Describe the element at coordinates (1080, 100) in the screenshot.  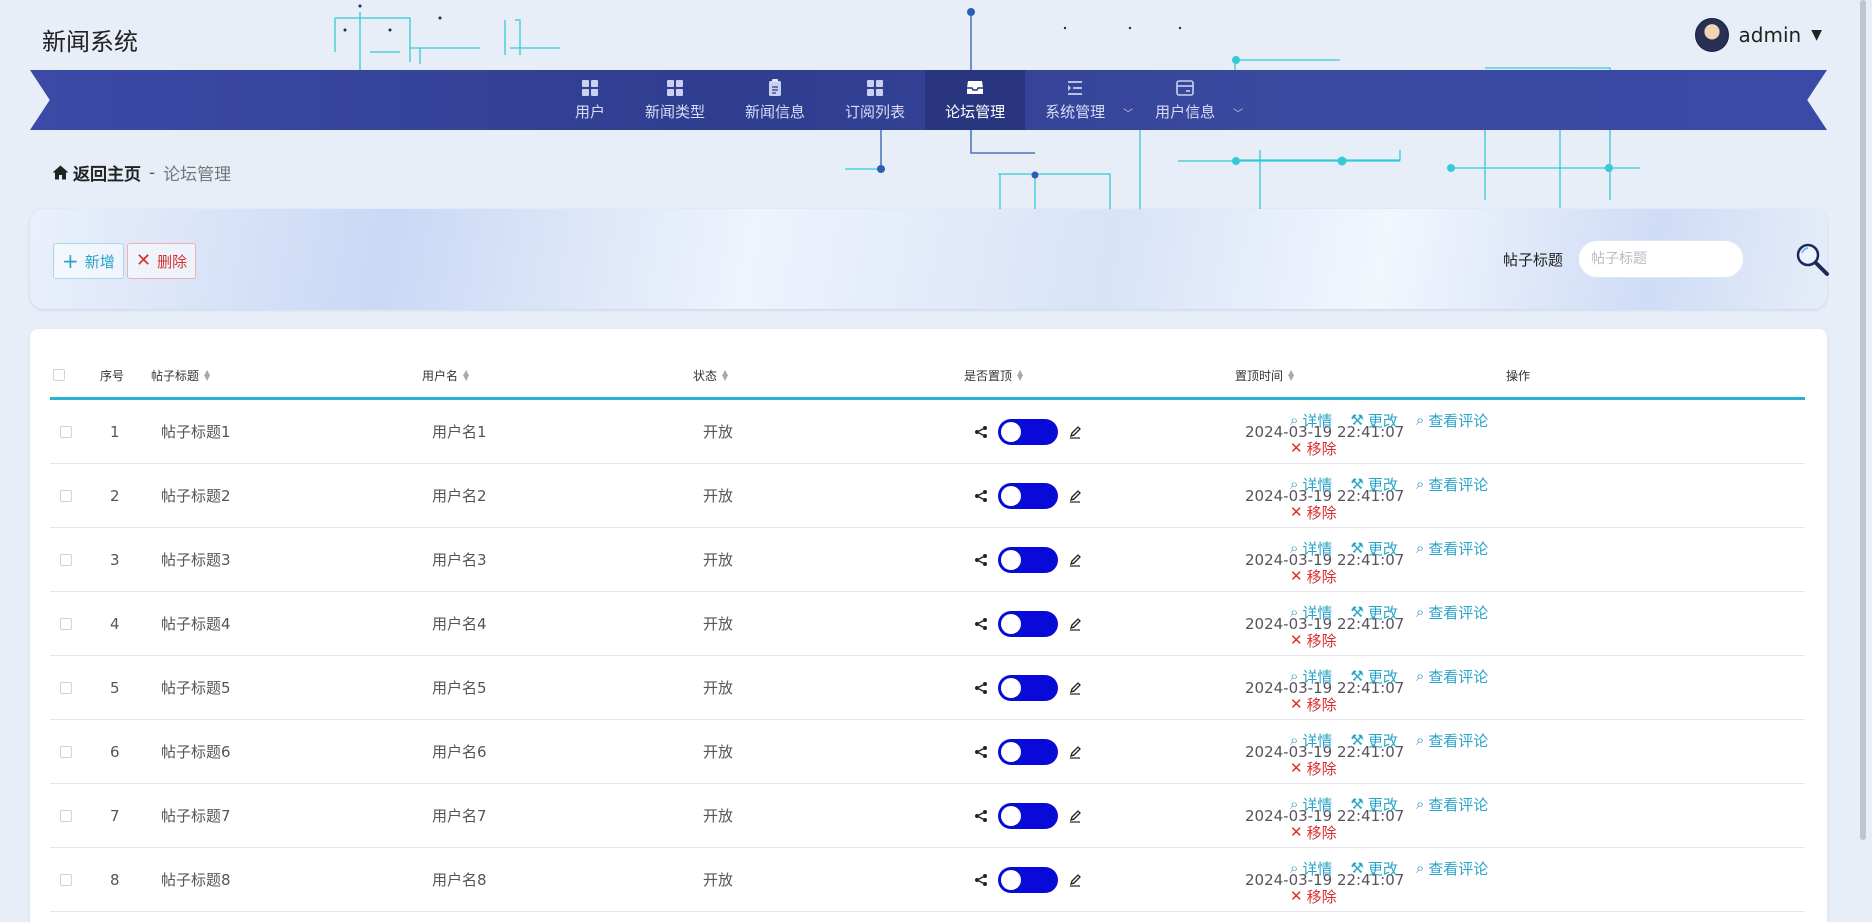
I see `nav-item-system: 系统管理 ﹀` at that location.